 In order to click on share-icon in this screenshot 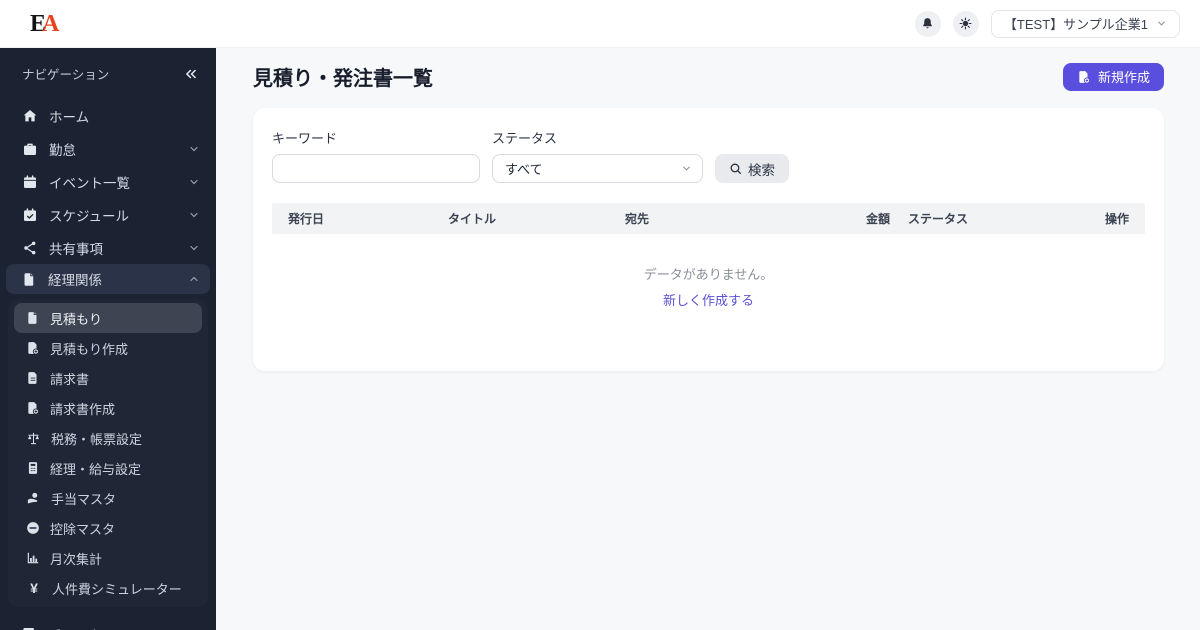, I will do `click(30, 248)`.